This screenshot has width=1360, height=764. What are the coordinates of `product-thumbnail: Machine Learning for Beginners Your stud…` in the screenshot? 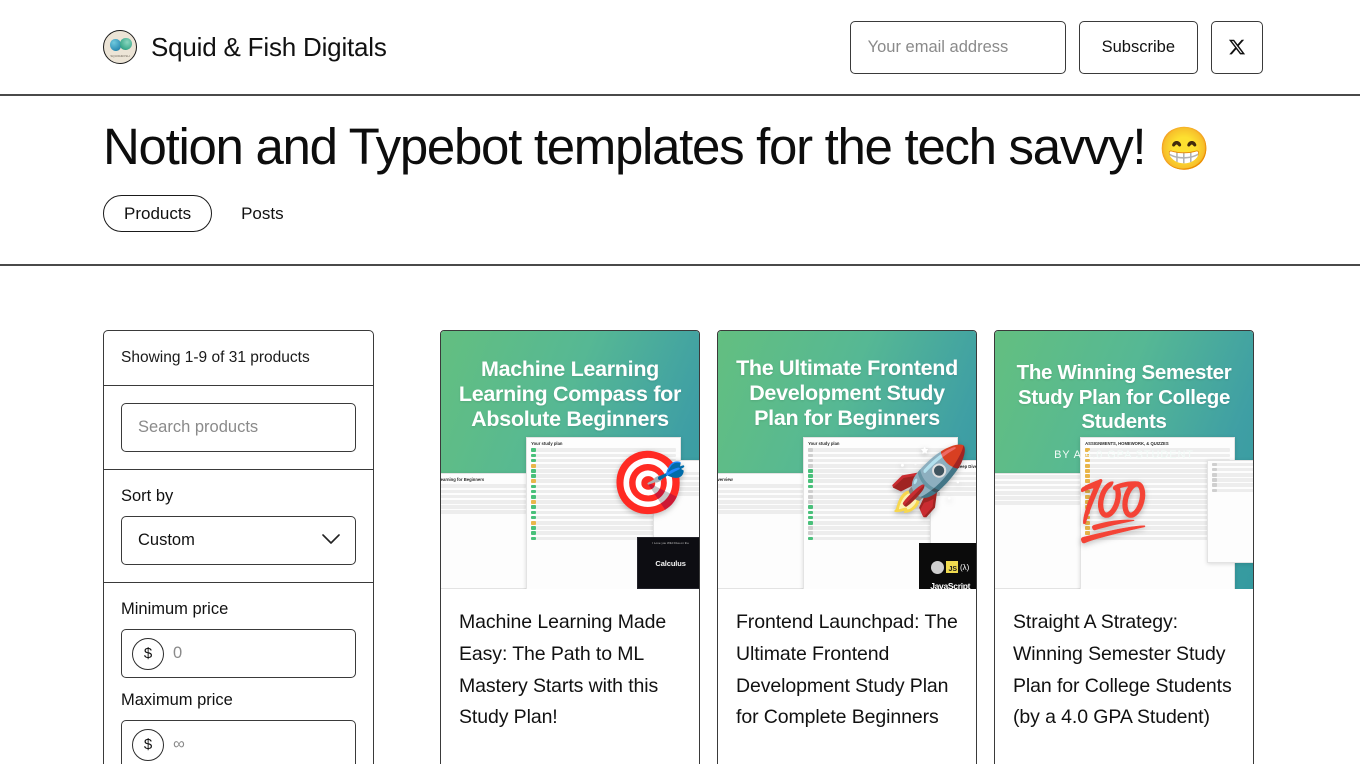 It's located at (570, 460).